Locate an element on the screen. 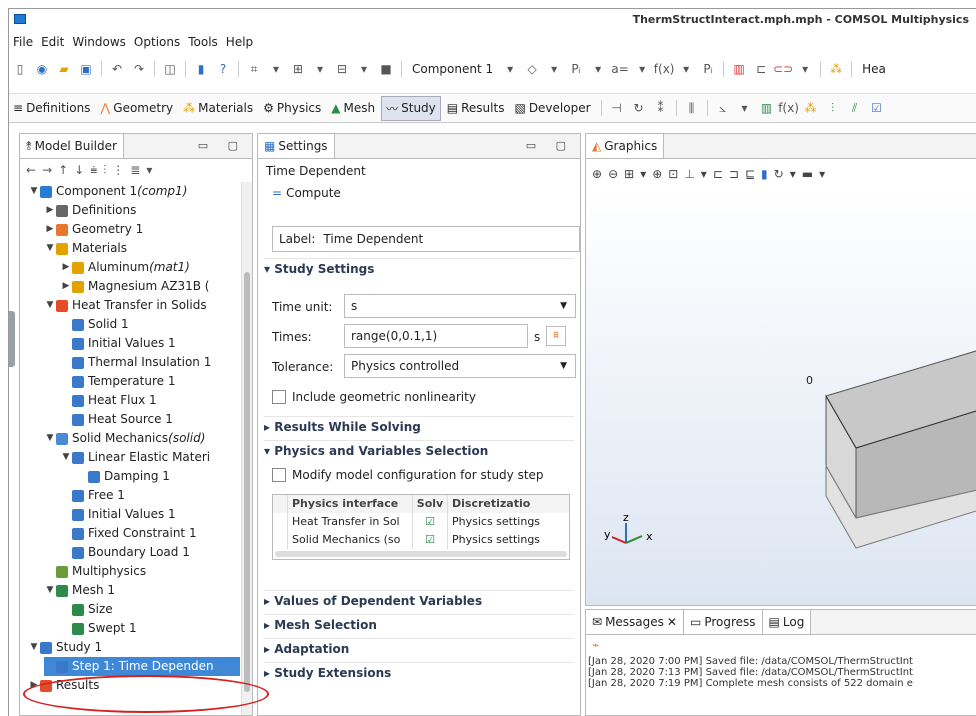 This screenshot has height=716, width=976. show-more-icon: ≣ is located at coordinates (135, 170).